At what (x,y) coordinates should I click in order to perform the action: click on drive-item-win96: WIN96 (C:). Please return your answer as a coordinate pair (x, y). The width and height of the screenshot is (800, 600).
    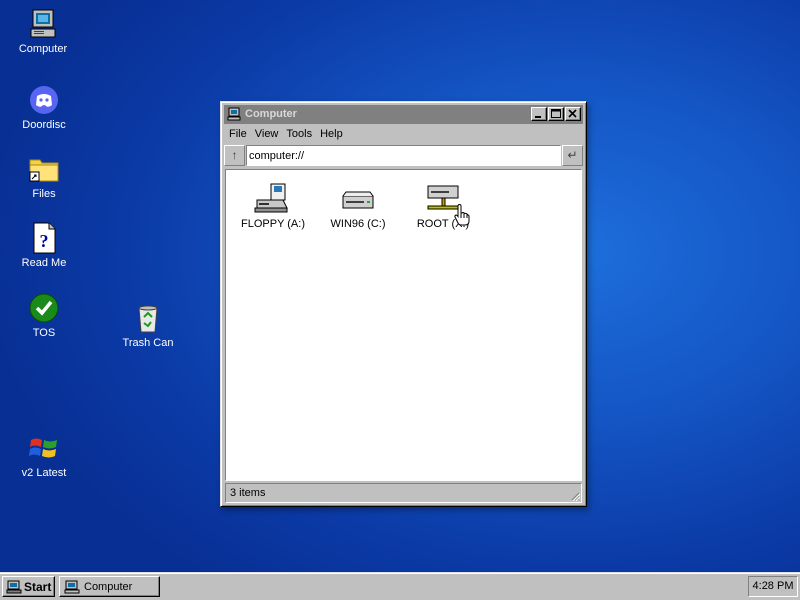
    Looking at the image, I should click on (358, 206).